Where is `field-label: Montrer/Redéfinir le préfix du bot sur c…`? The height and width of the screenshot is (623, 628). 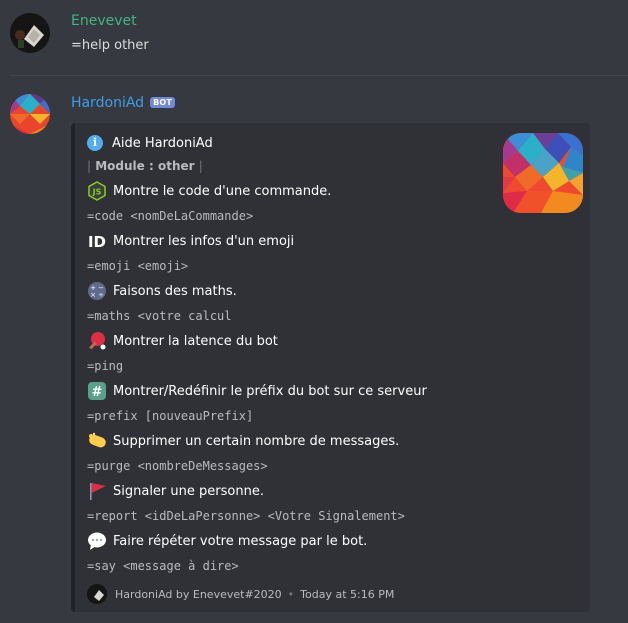
field-label: Montrer/Redéfinir le préfix du bot sur c… is located at coordinates (270, 391).